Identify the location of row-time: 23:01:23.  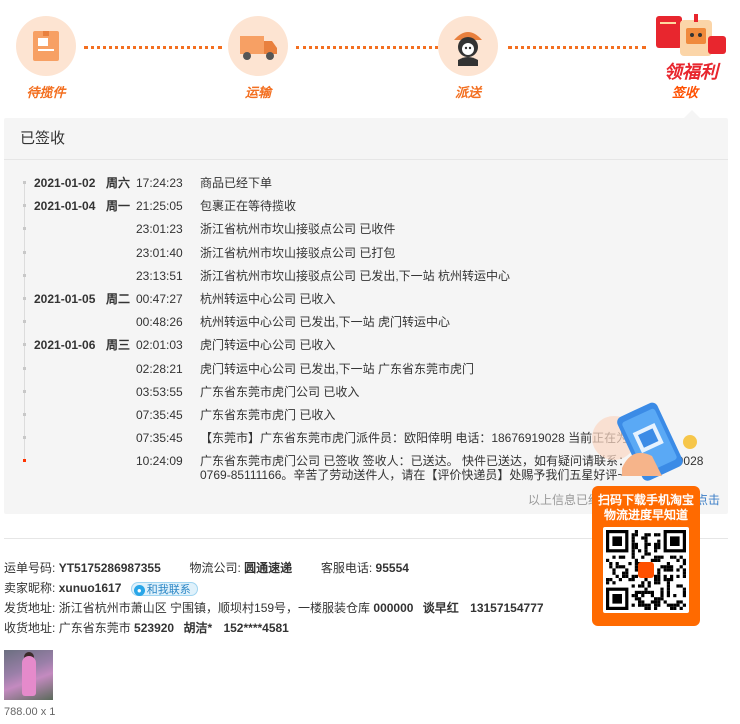
(159, 229).